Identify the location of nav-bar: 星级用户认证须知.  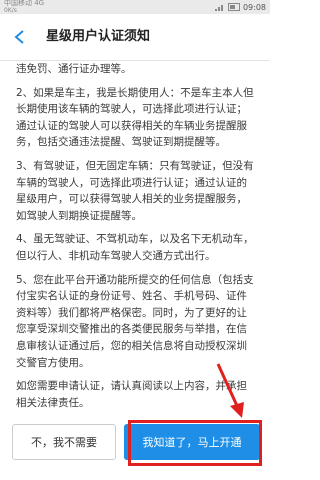
(135, 37).